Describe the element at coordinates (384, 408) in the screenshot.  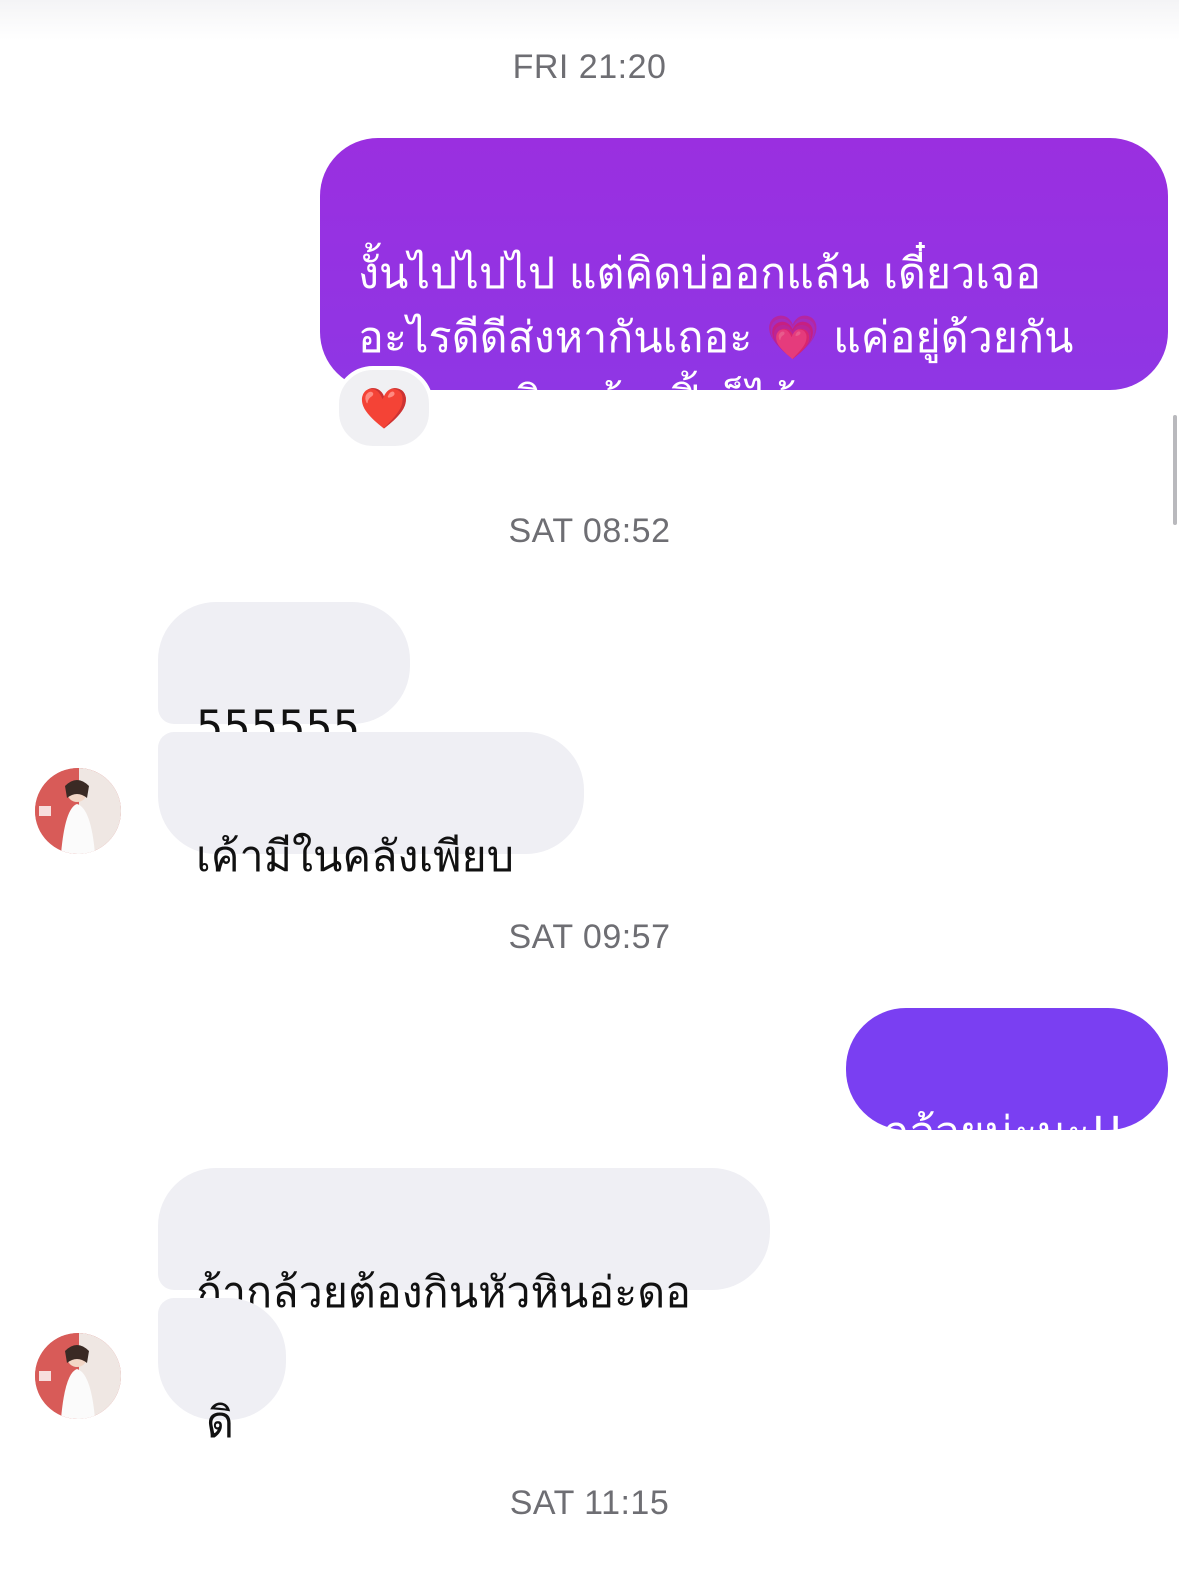
I see `red-heart-icon: ❤️` at that location.